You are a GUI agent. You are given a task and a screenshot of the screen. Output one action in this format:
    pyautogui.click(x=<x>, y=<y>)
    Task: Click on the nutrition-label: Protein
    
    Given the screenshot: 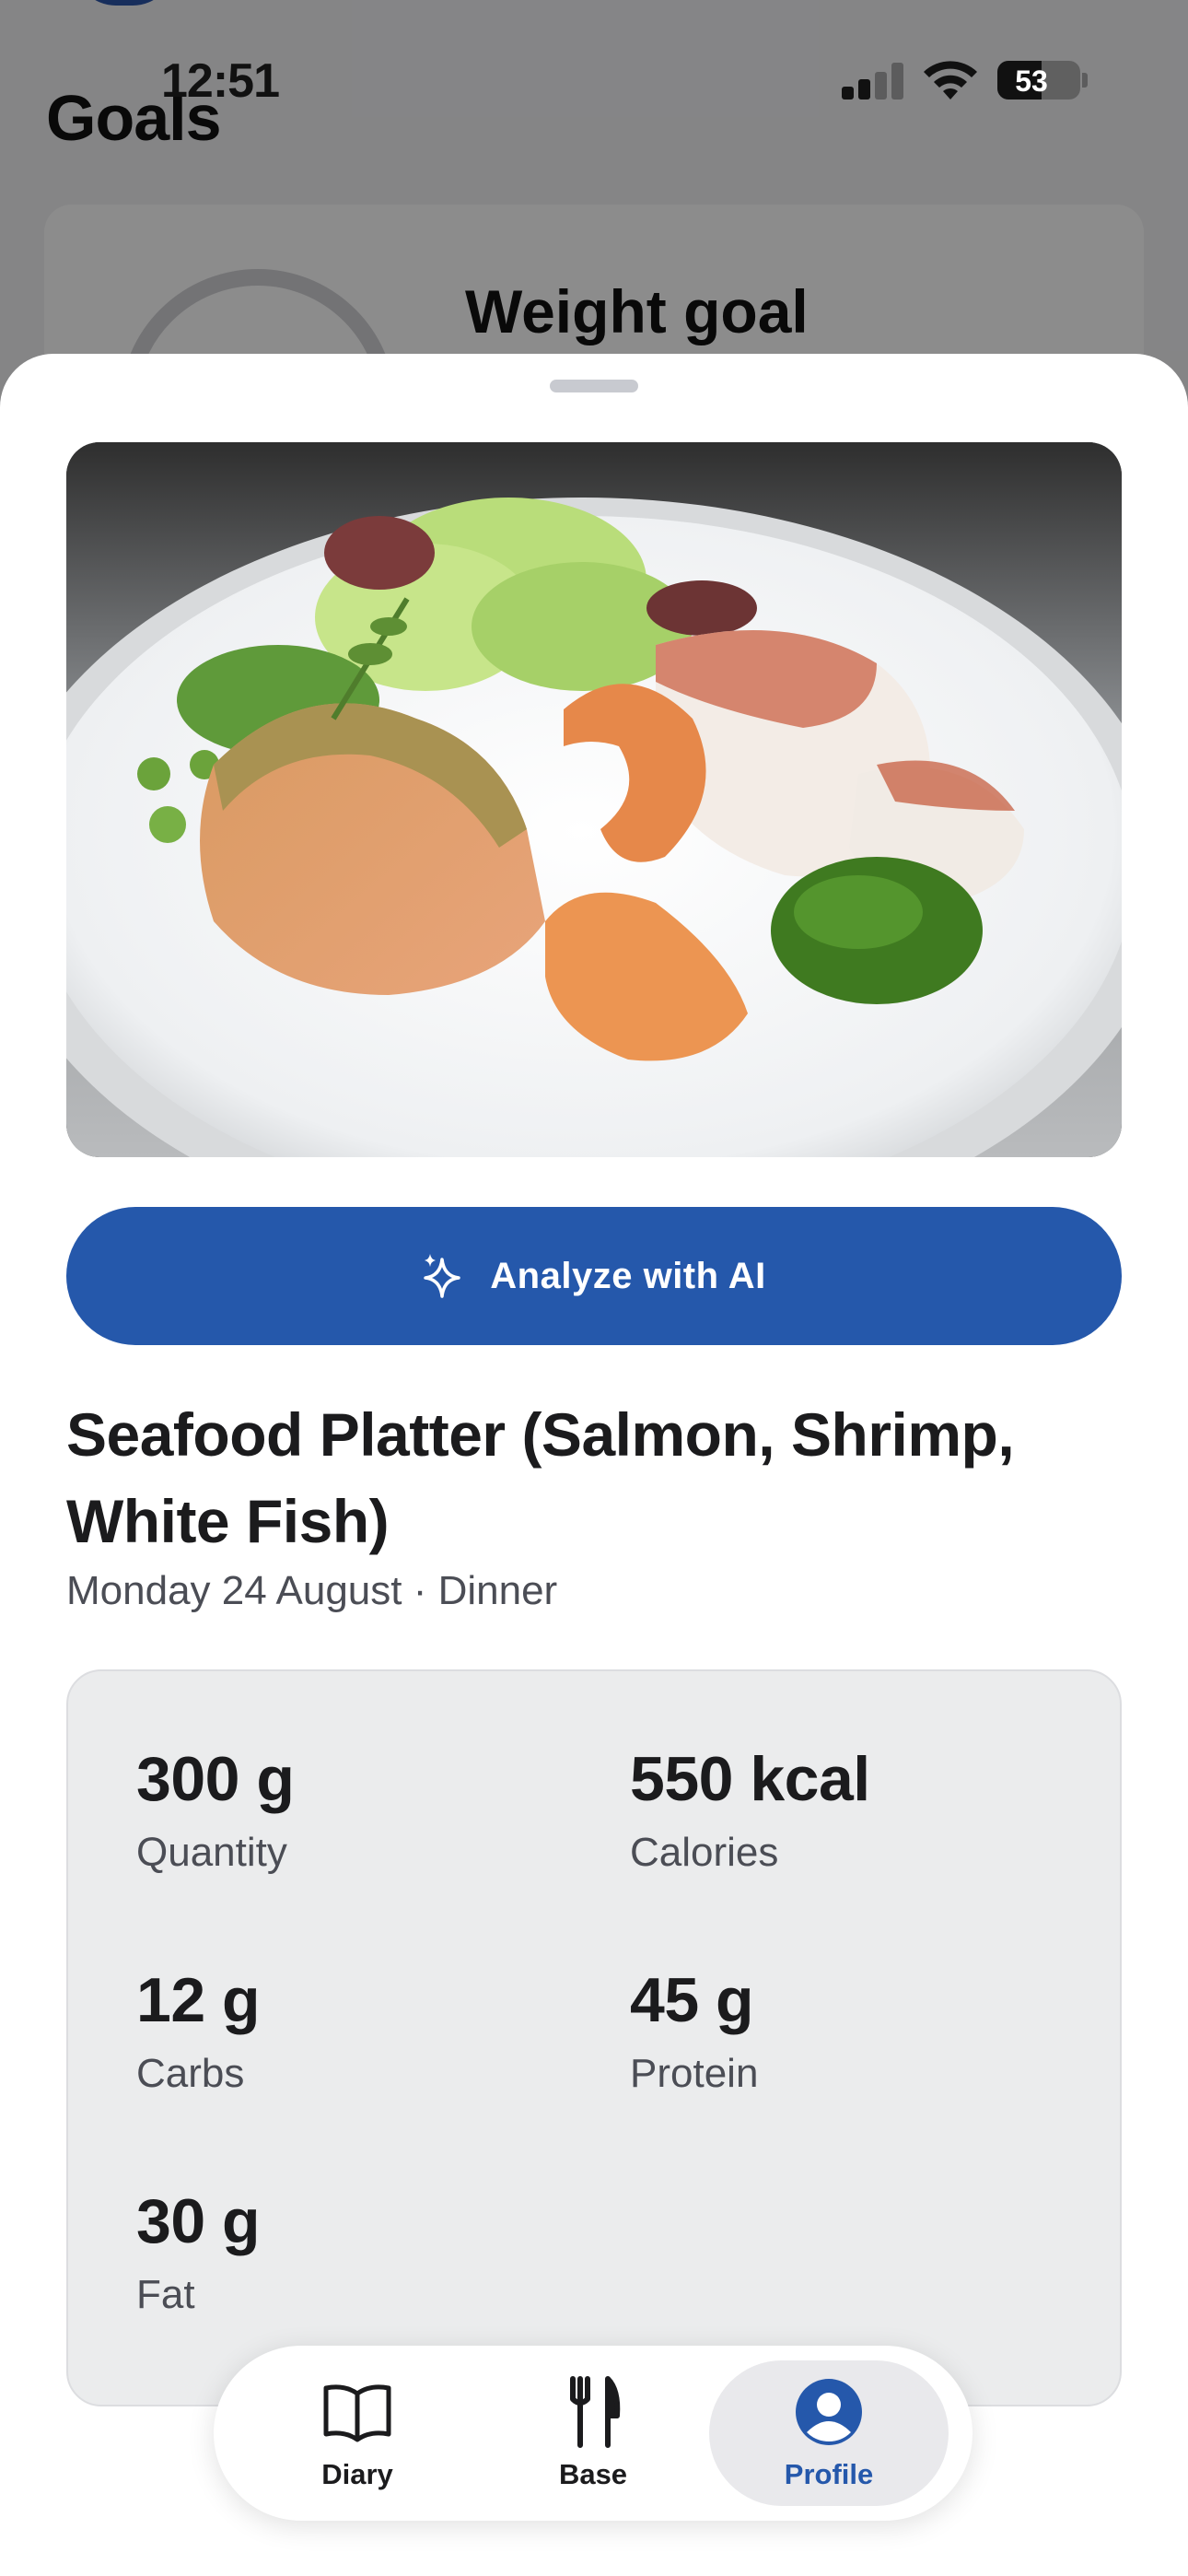 What is the action you would take?
    pyautogui.click(x=694, y=2073)
    